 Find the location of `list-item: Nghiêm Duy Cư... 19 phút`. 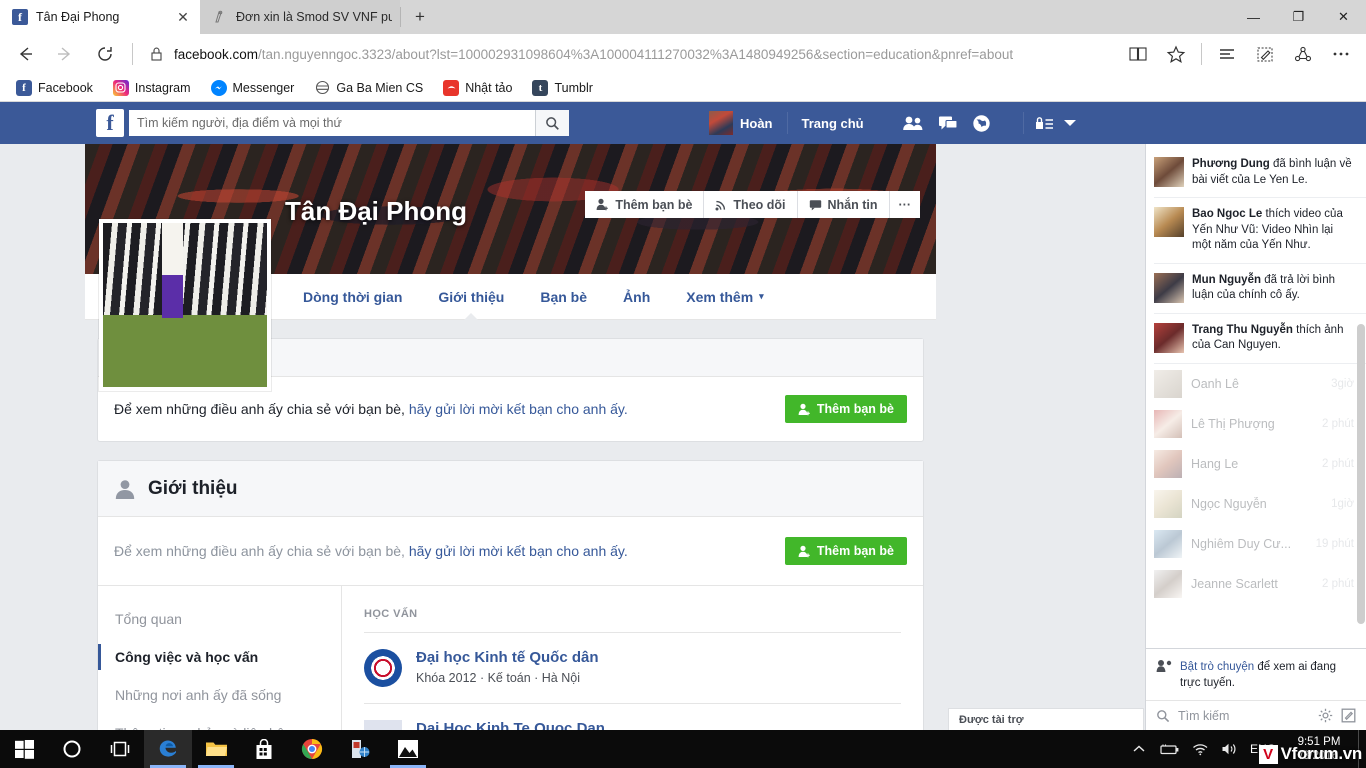

list-item: Nghiêm Duy Cư... 19 phút is located at coordinates (1260, 544).